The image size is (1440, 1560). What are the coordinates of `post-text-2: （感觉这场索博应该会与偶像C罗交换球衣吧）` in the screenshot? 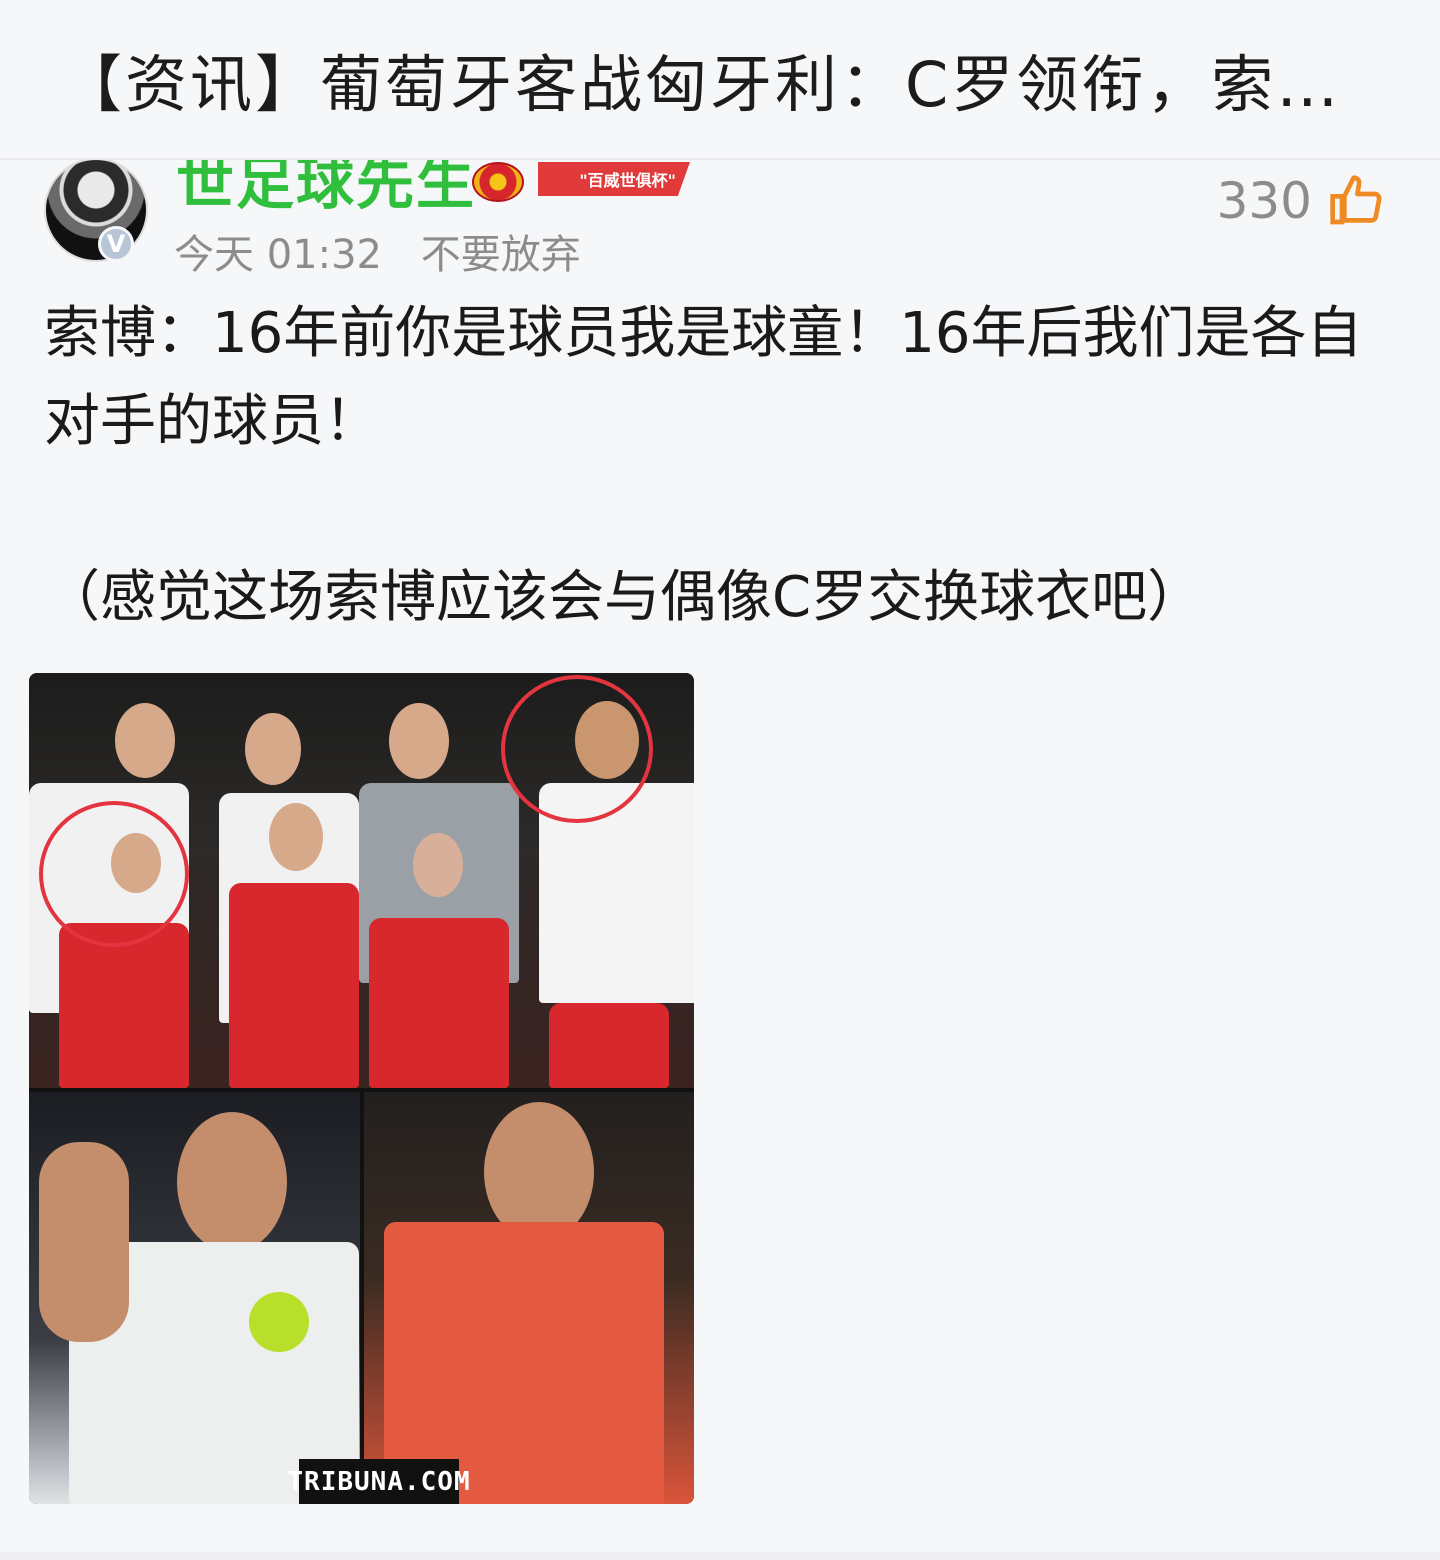 It's located at (624, 597).